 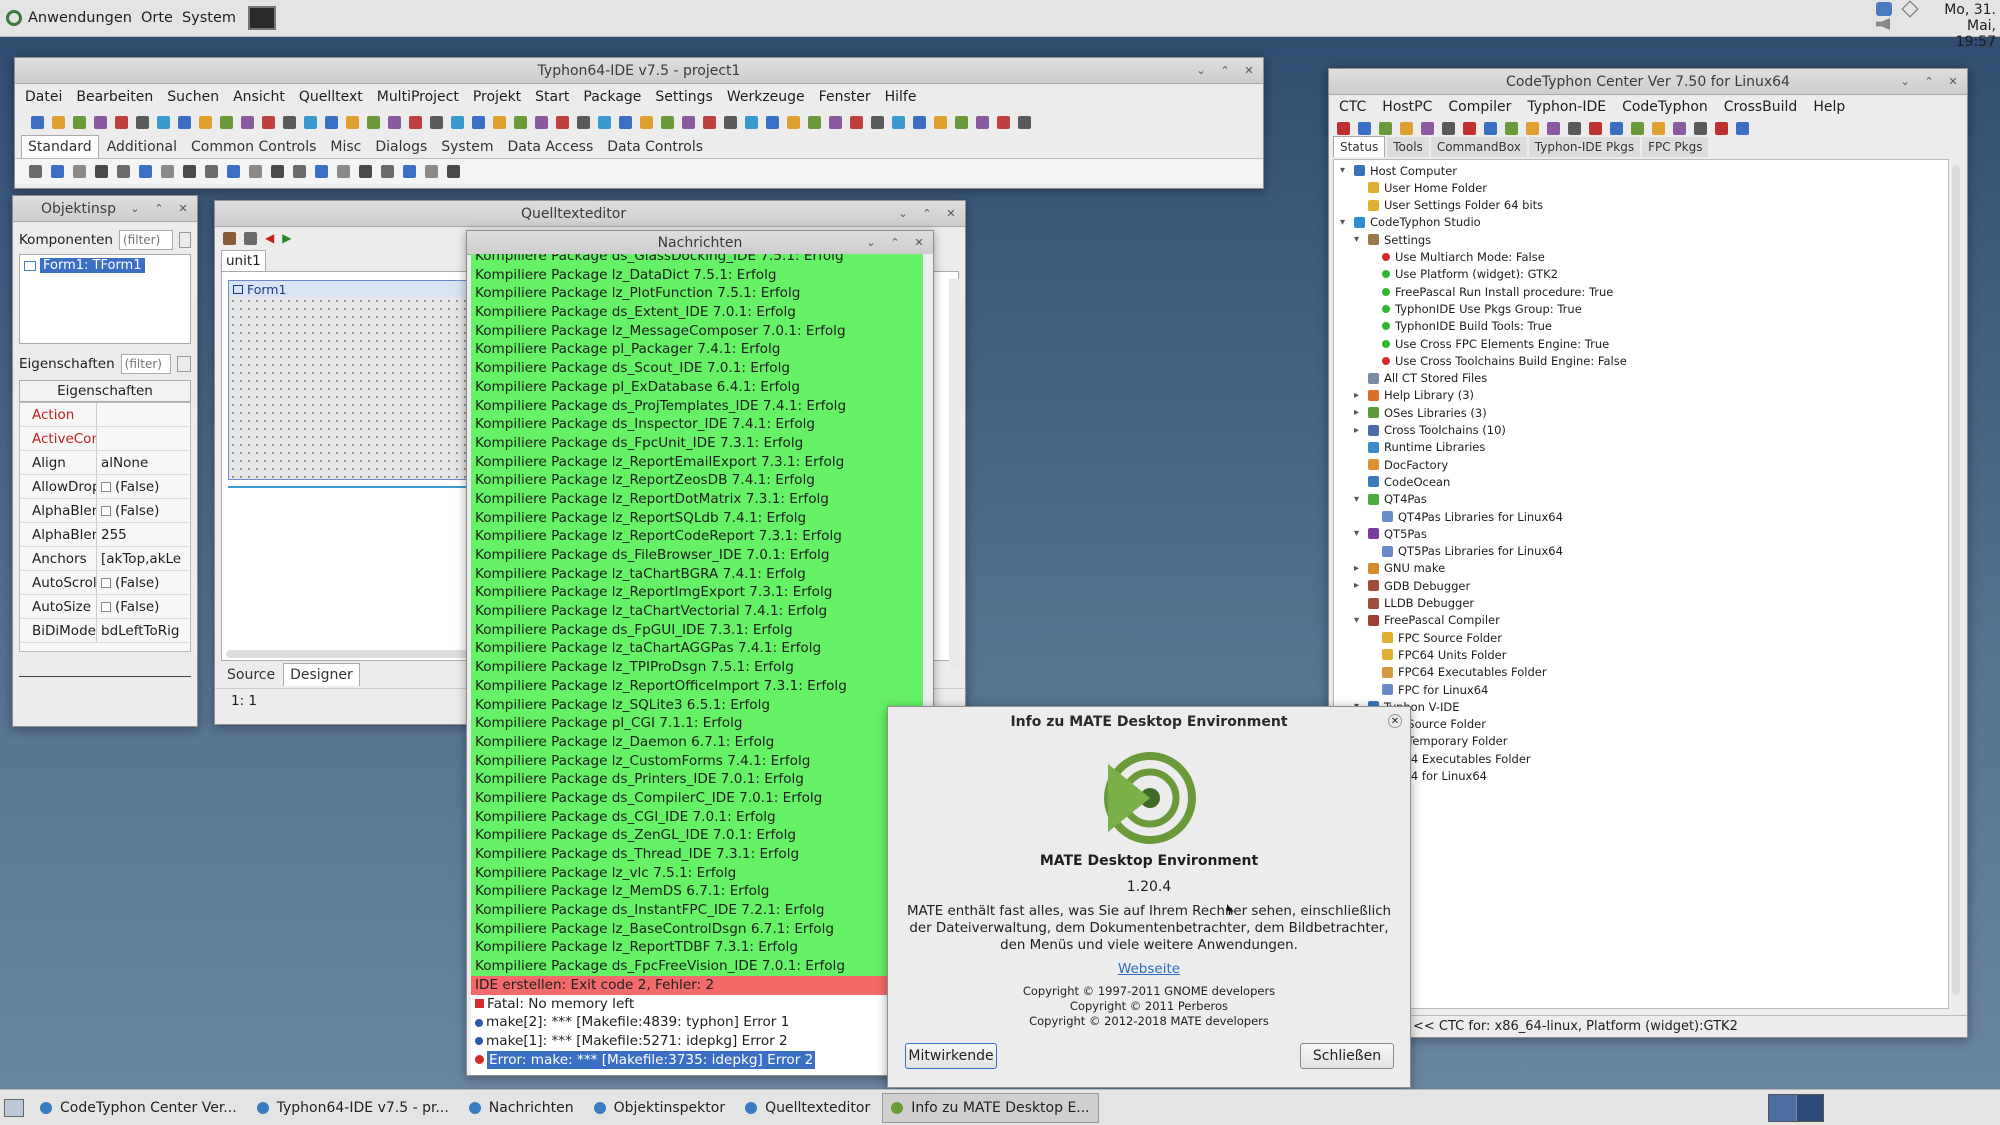 I want to click on palette-tab: System, so click(x=467, y=147).